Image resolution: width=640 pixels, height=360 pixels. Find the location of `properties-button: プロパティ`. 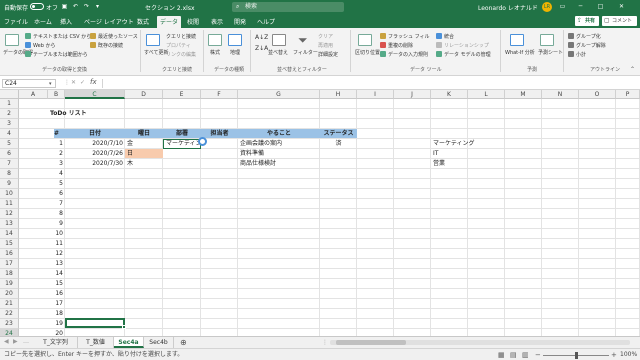

properties-button: プロパティ is located at coordinates (178, 45).